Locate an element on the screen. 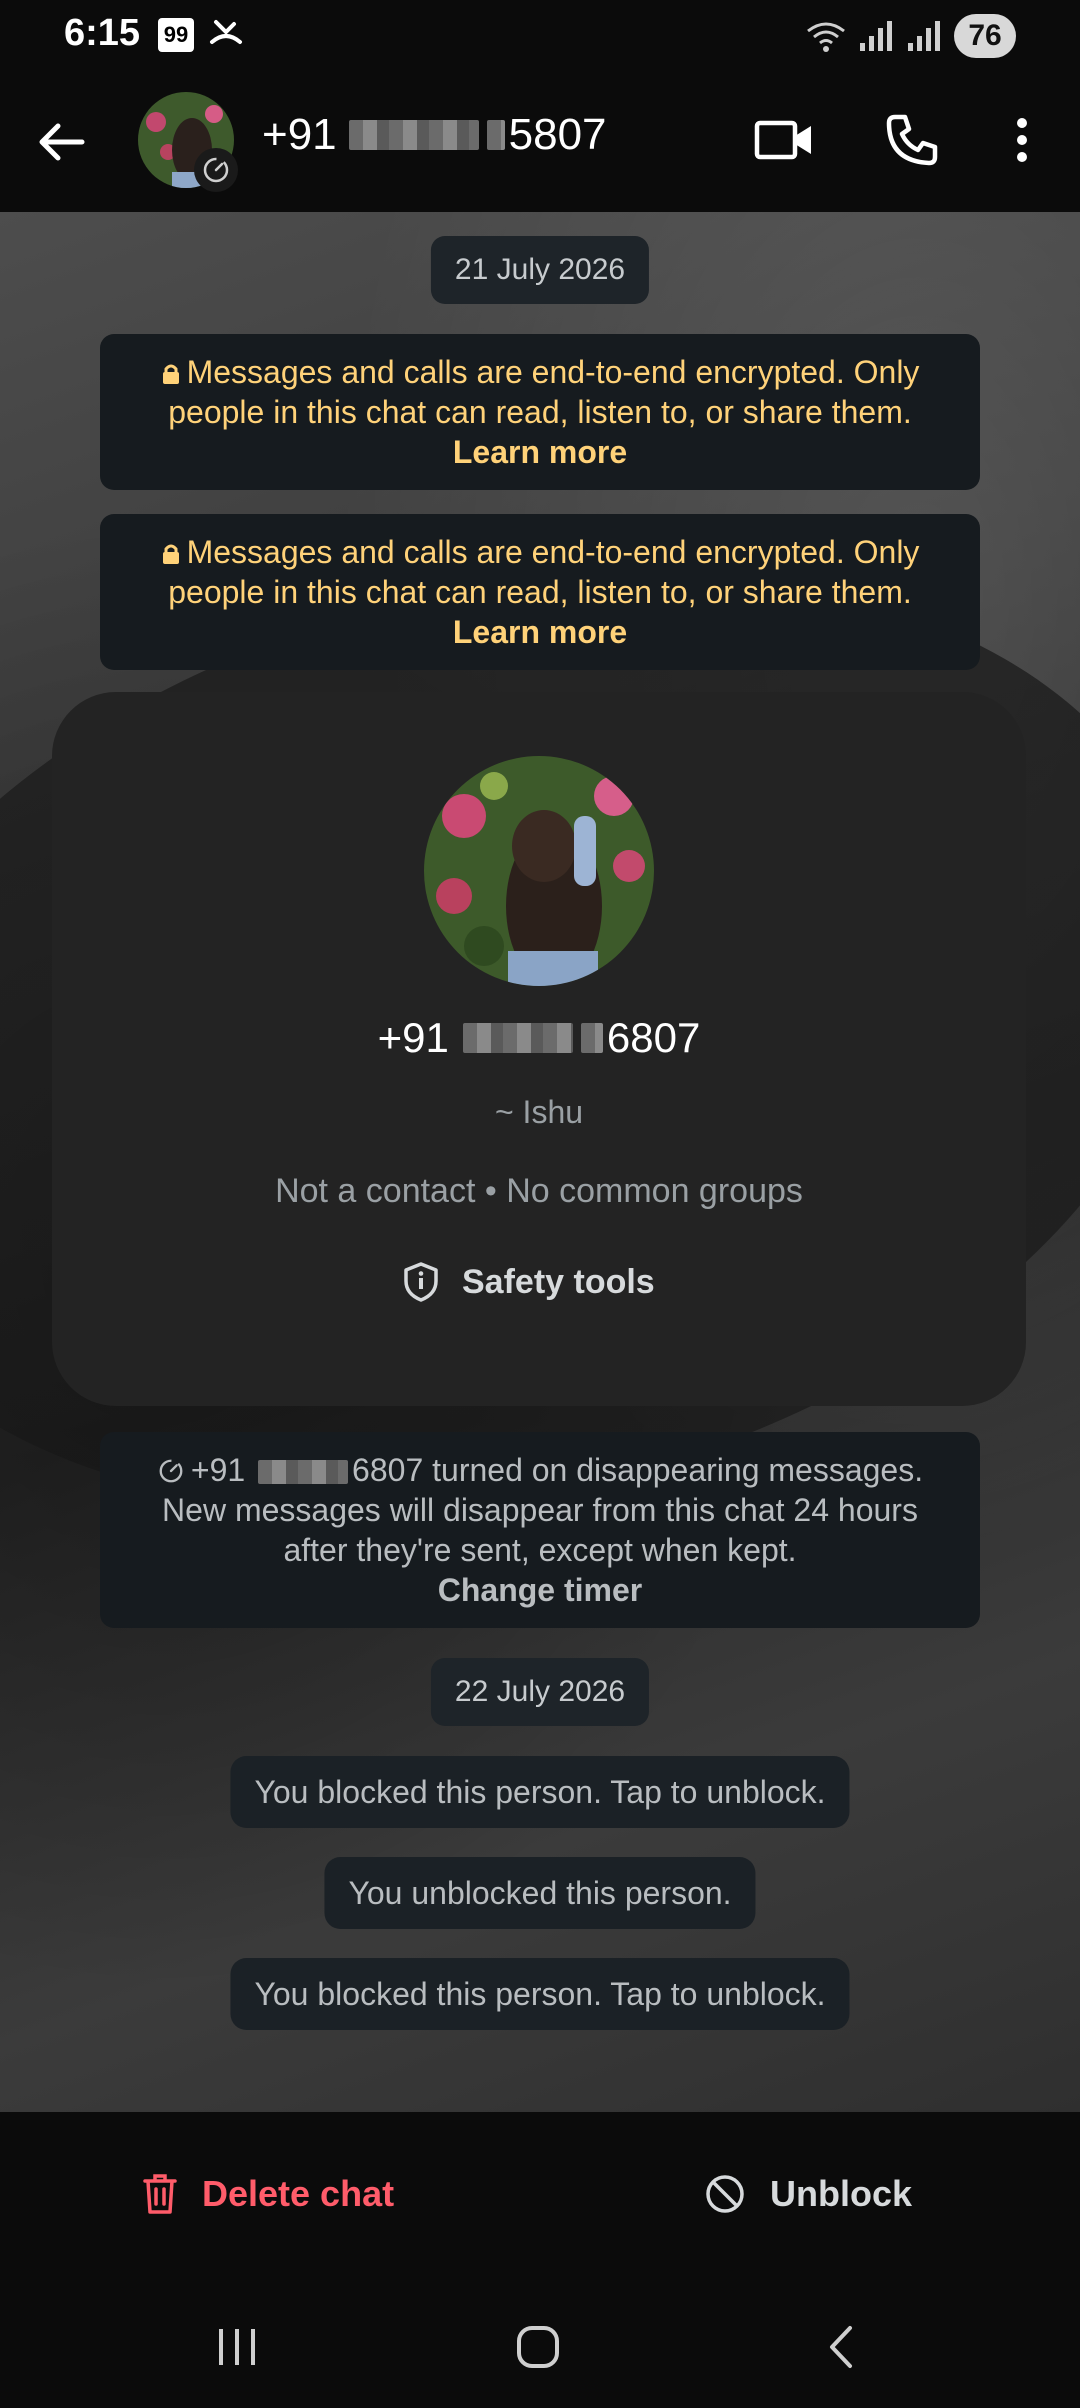 This screenshot has height=2408, width=1080. disappearing-timer-icon is located at coordinates (216, 170).